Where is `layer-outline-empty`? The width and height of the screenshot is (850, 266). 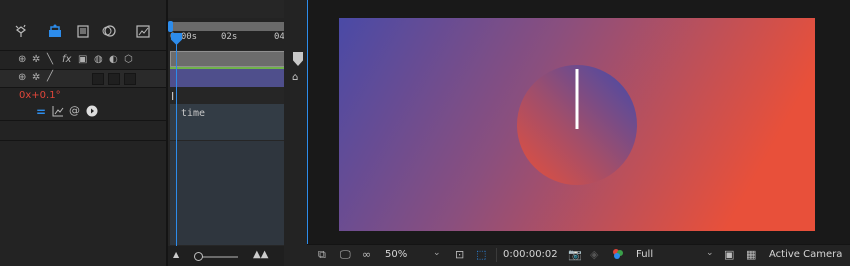
layer-outline-empty is located at coordinates (83, 183).